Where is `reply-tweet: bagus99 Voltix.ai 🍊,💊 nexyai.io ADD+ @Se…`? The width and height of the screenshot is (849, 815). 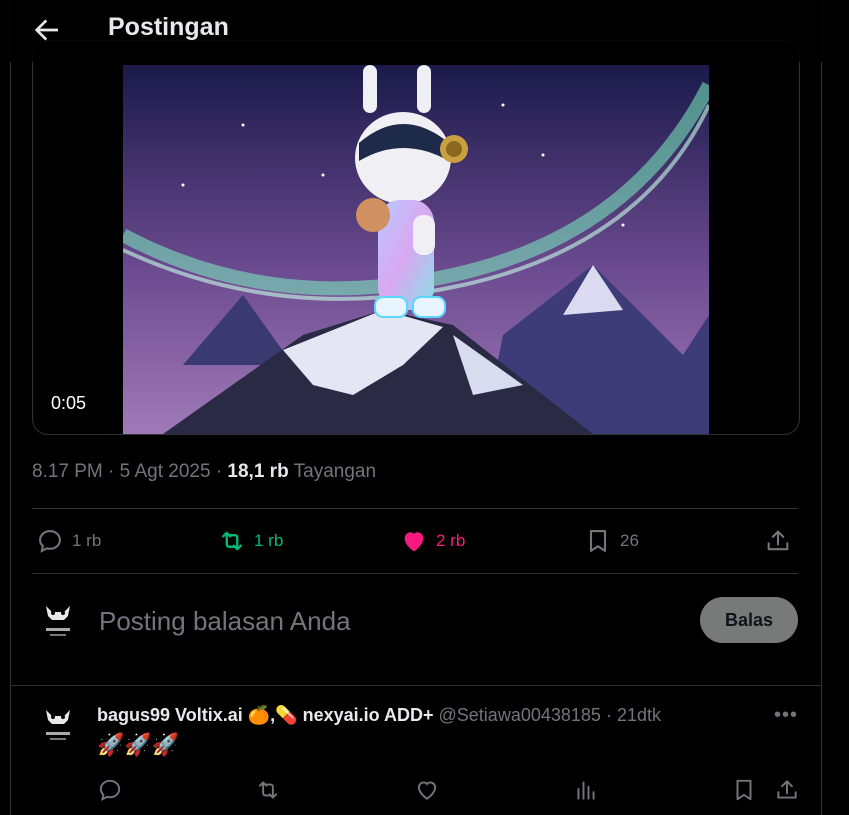
reply-tweet: bagus99 Voltix.ai 🍊,💊 nexyai.io ADD+ @Se… is located at coordinates (415, 757).